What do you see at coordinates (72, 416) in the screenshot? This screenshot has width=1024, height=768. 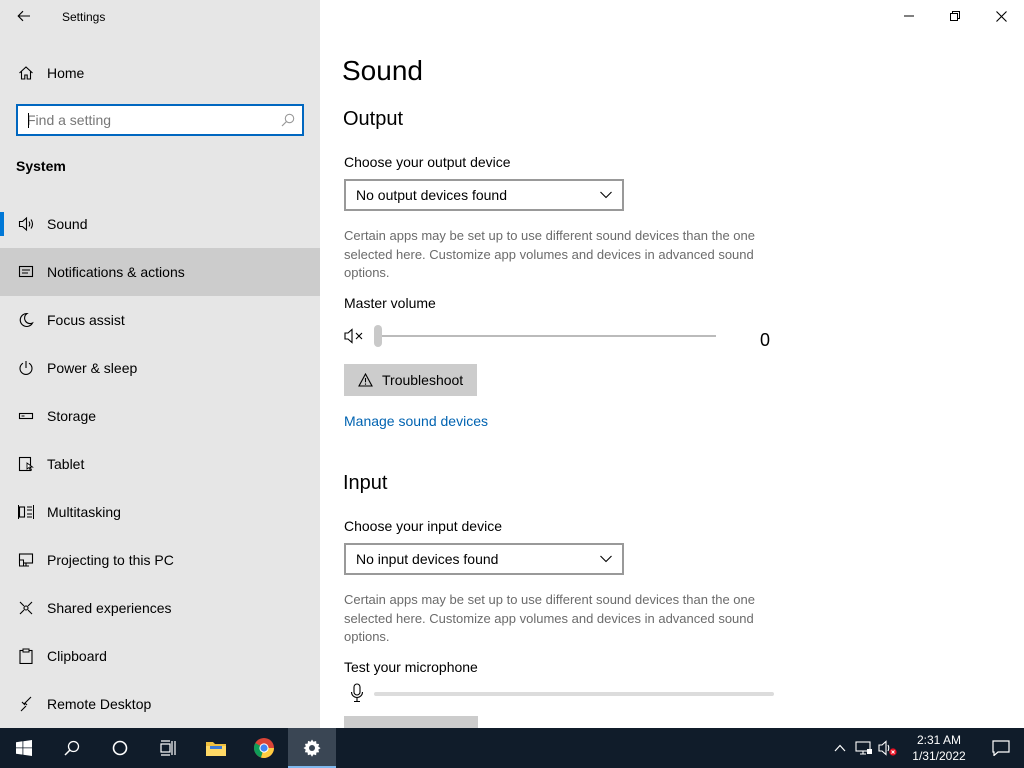 I see `sidebar-item-label: Storage` at bounding box center [72, 416].